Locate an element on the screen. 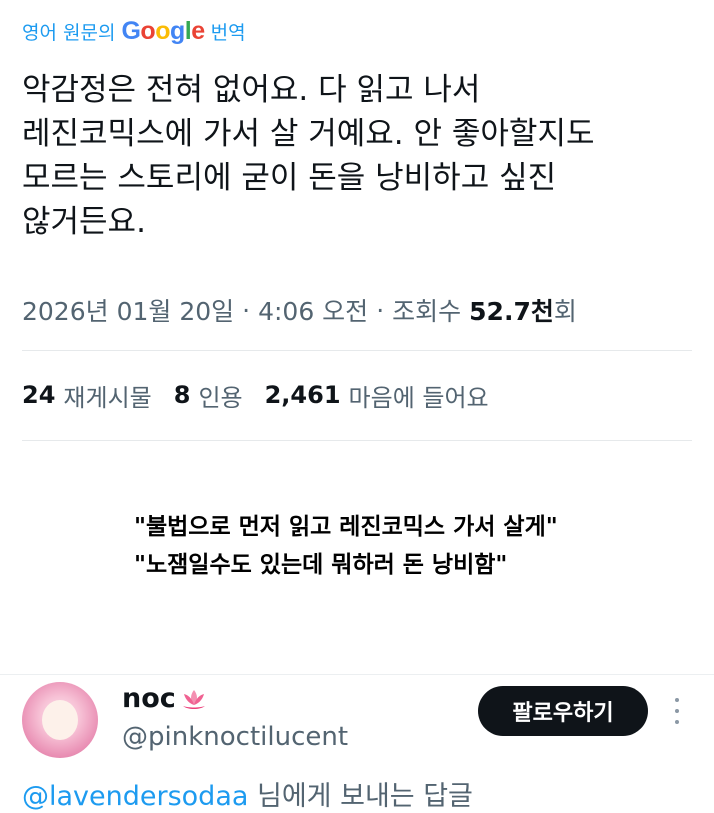 The width and height of the screenshot is (714, 813). likes-count: 2,461 is located at coordinates (303, 395).